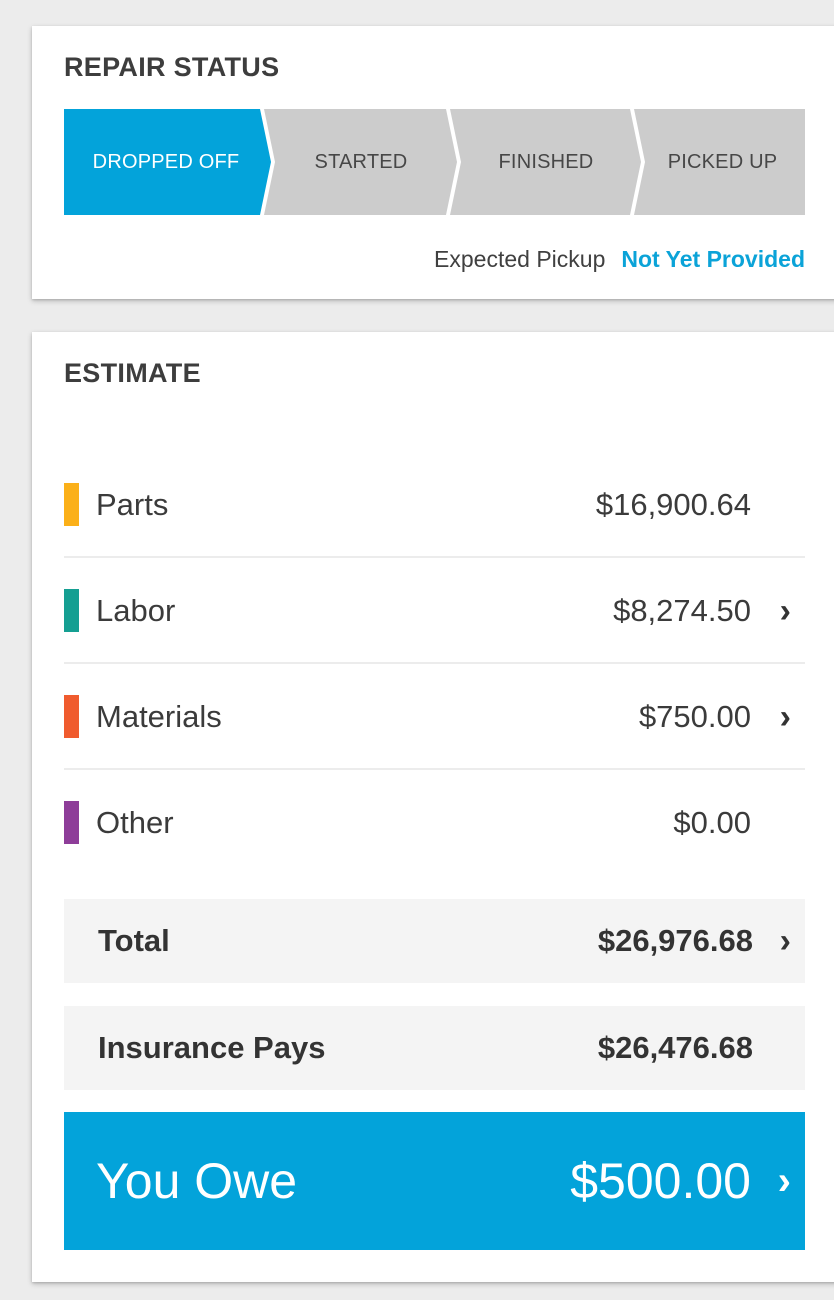 The height and width of the screenshot is (1300, 834). I want to click on step-picked-up: PICKED UP, so click(722, 162).